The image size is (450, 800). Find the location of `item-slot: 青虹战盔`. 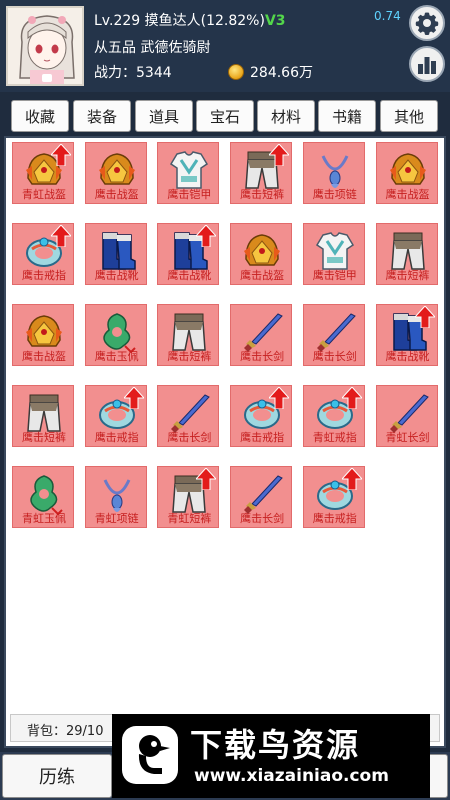

item-slot: 青虹战盔 is located at coordinates (43, 173).